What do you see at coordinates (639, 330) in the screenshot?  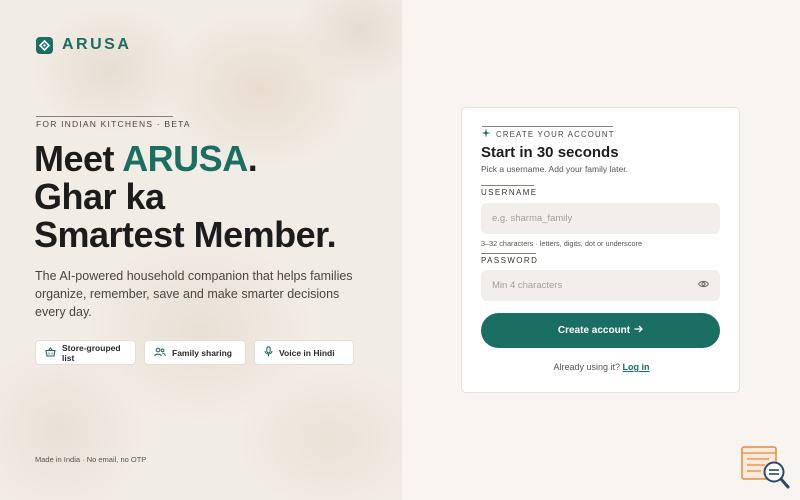 I see `arrow-right-icon` at bounding box center [639, 330].